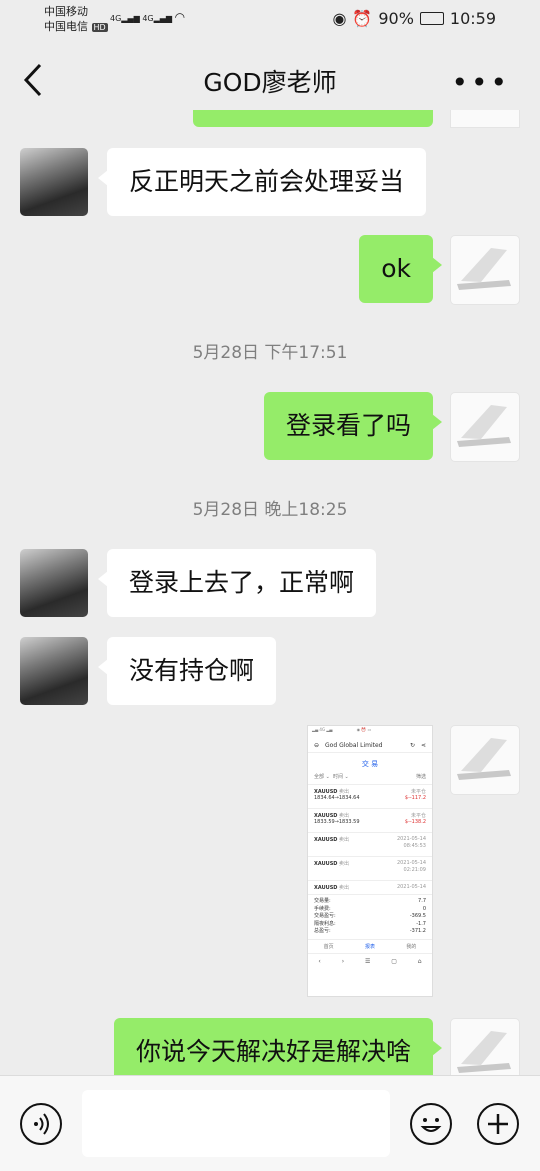 This screenshot has width=540, height=1171. Describe the element at coordinates (340, 777) in the screenshot. I see `thumb-filter-time: 时间 ⌄` at that location.